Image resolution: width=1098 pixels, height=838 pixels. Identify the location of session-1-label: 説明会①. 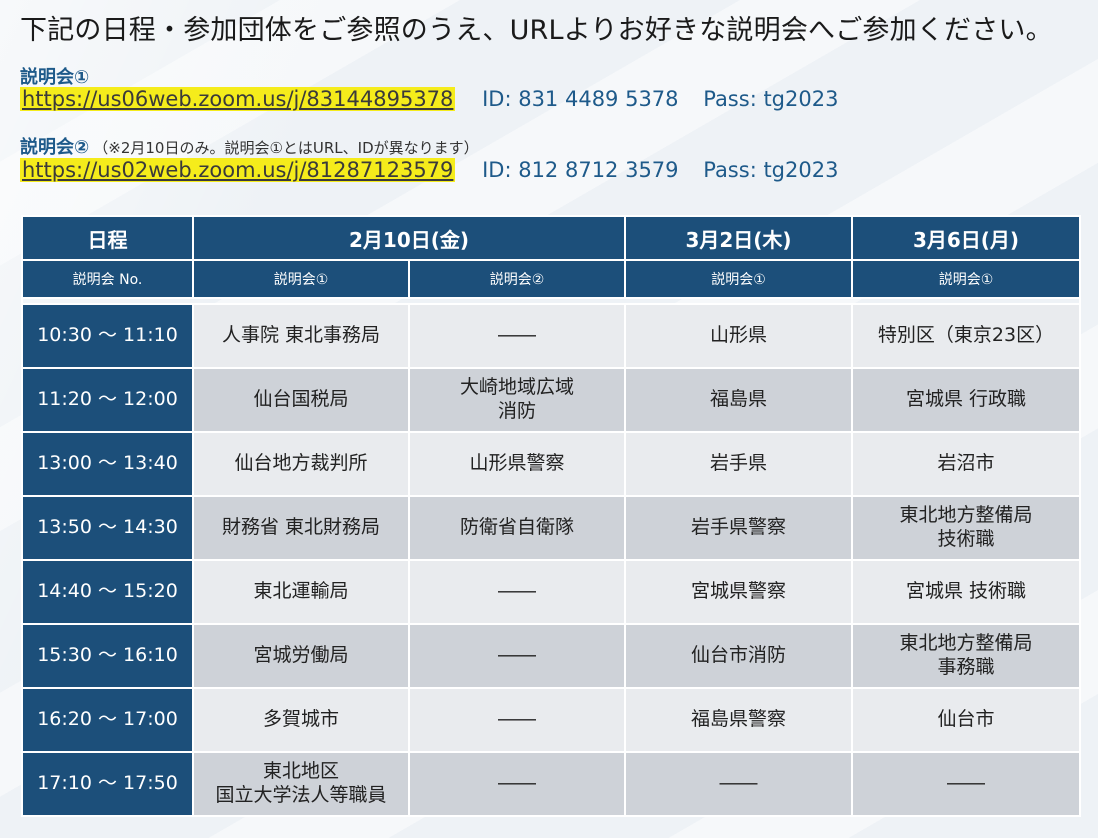
(55, 77).